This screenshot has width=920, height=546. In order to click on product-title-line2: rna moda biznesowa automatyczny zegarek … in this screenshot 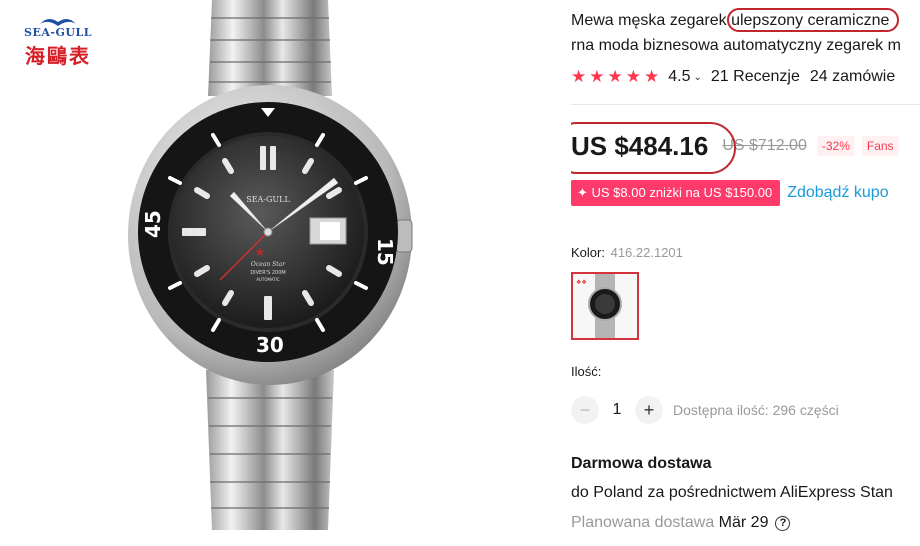, I will do `click(736, 45)`.